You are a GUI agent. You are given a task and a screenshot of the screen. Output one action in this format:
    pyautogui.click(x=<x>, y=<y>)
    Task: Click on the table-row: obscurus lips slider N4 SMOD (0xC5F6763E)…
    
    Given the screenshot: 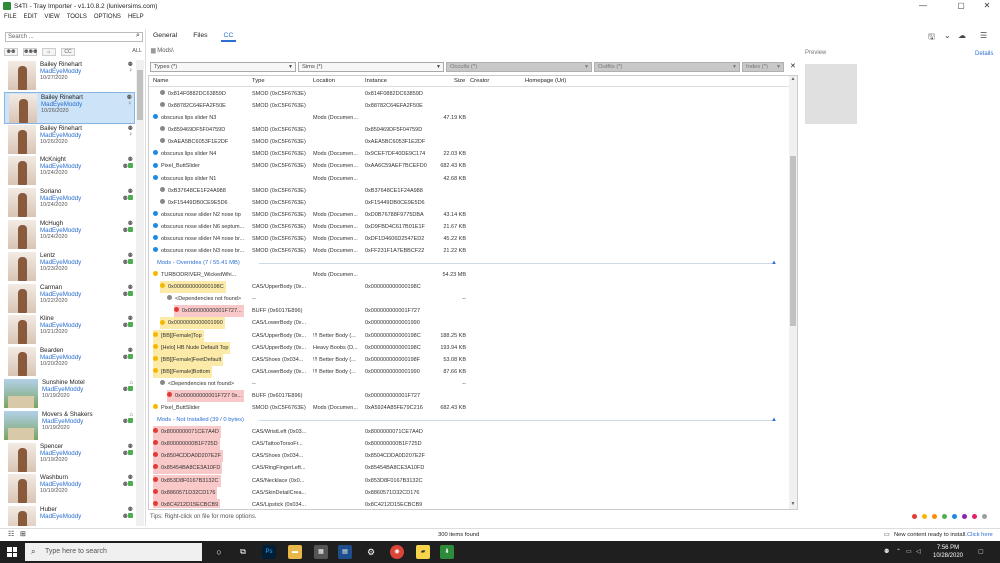 What is the action you would take?
    pyautogui.click(x=469, y=154)
    